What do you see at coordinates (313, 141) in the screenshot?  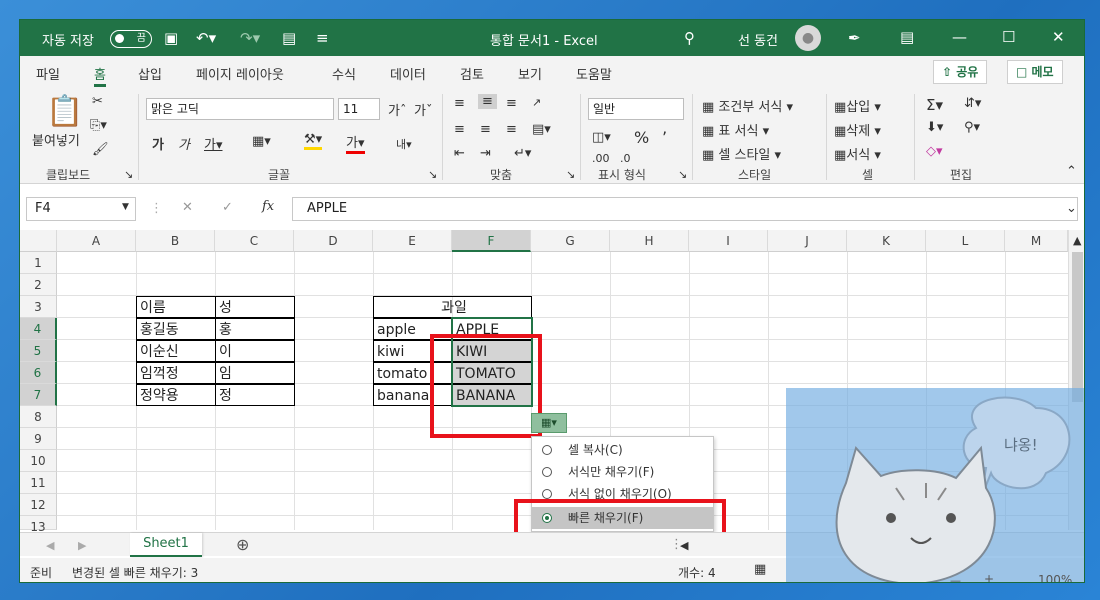 I see `fill-color-icon: ⚒▾` at bounding box center [313, 141].